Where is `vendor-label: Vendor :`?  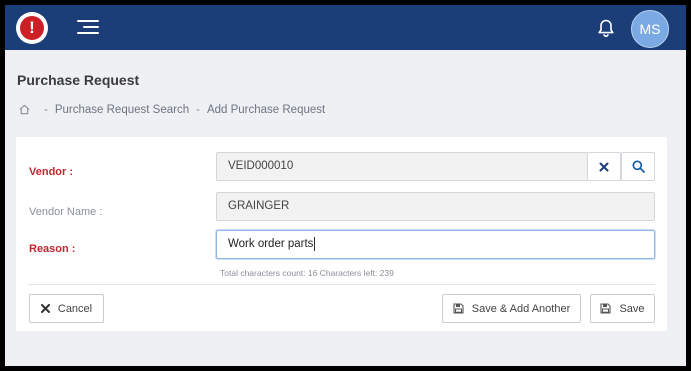
vendor-label: Vendor : is located at coordinates (51, 172).